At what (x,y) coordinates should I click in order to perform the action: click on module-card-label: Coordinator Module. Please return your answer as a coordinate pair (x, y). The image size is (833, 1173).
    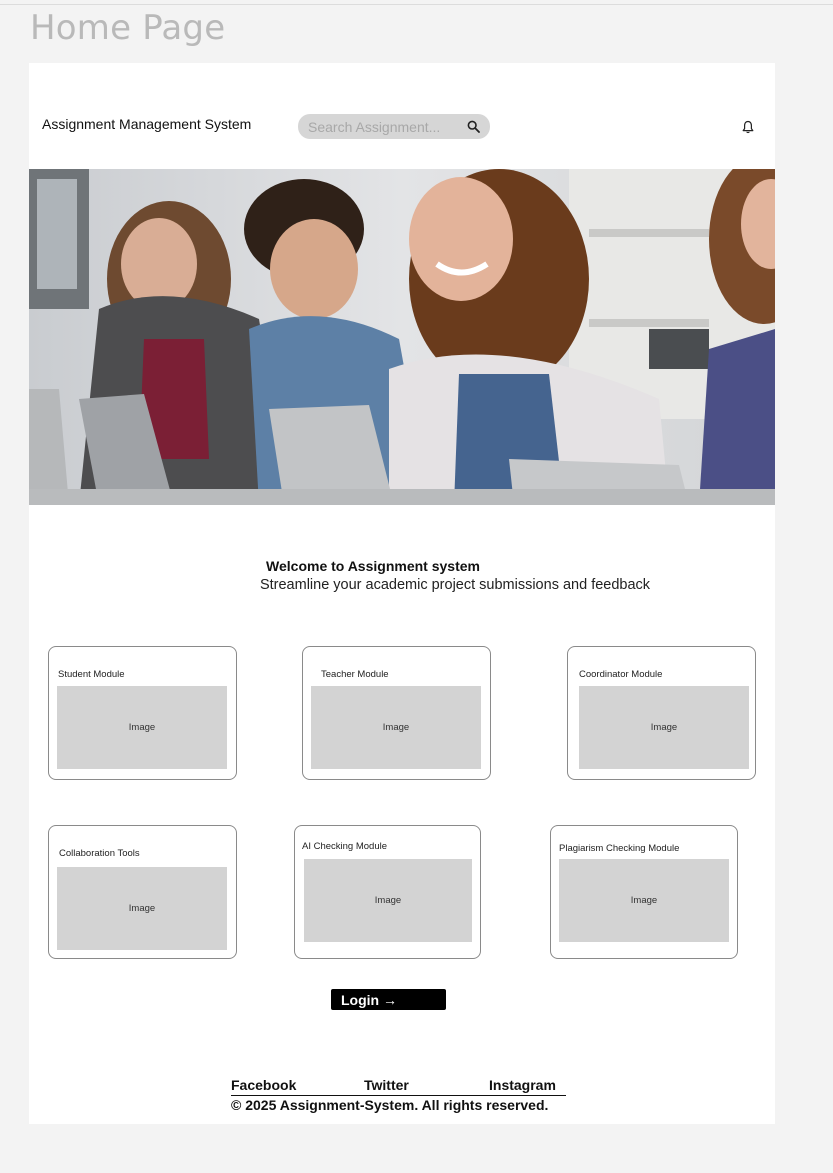
    Looking at the image, I should click on (621, 674).